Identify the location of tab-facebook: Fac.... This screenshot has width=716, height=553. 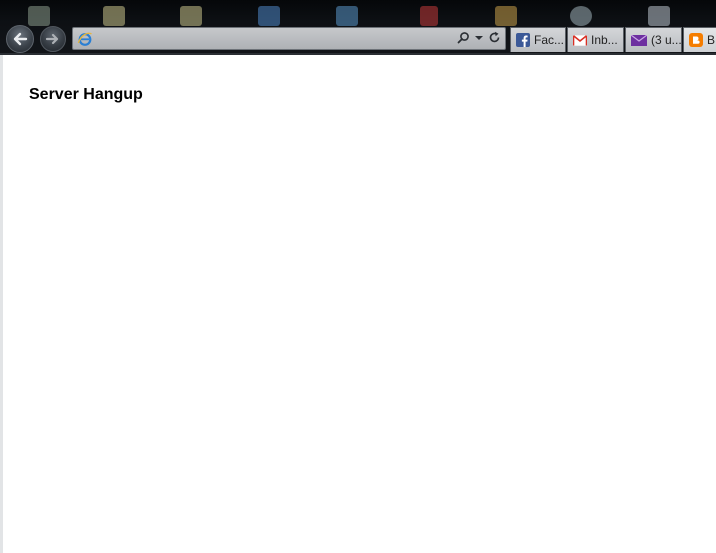
(538, 39).